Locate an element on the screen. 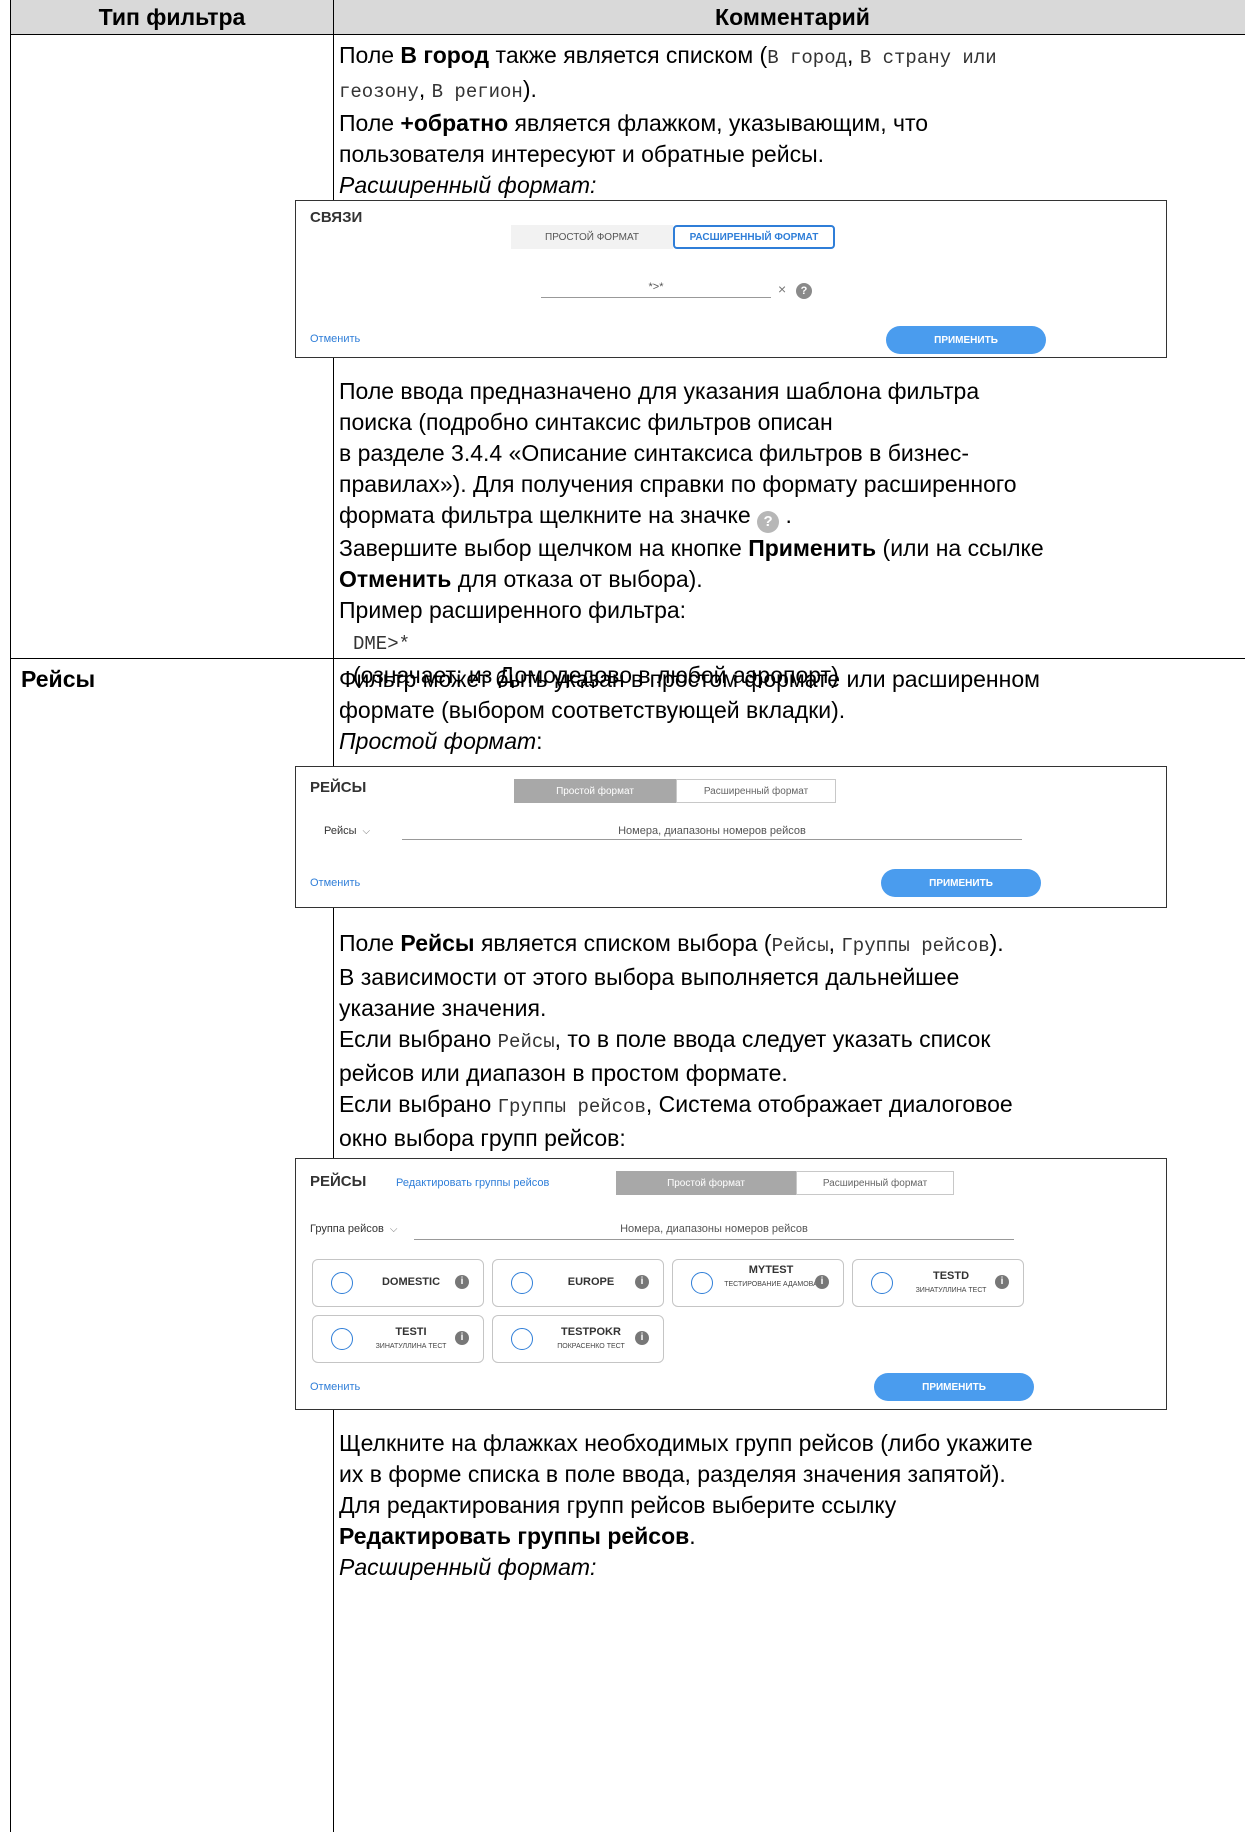 Image resolution: width=1245 pixels, height=1832 pixels. group-chip-europe: EUROPE i is located at coordinates (578, 1283).